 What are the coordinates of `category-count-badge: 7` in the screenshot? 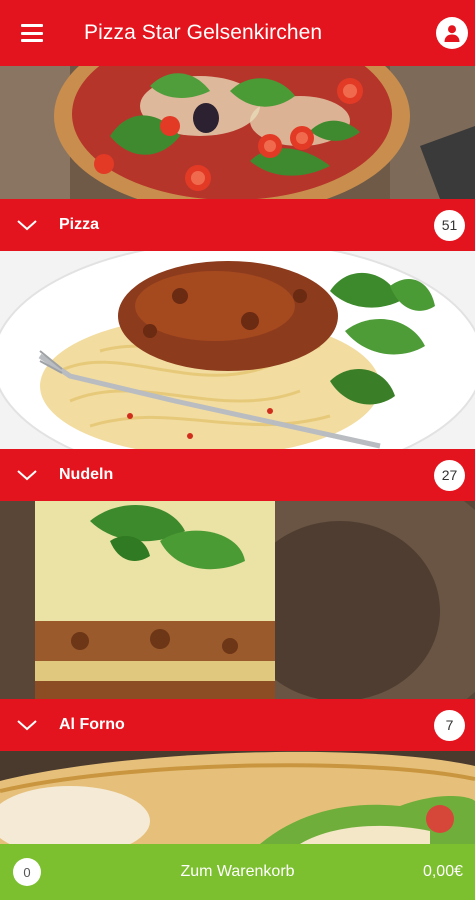 It's located at (449, 725).